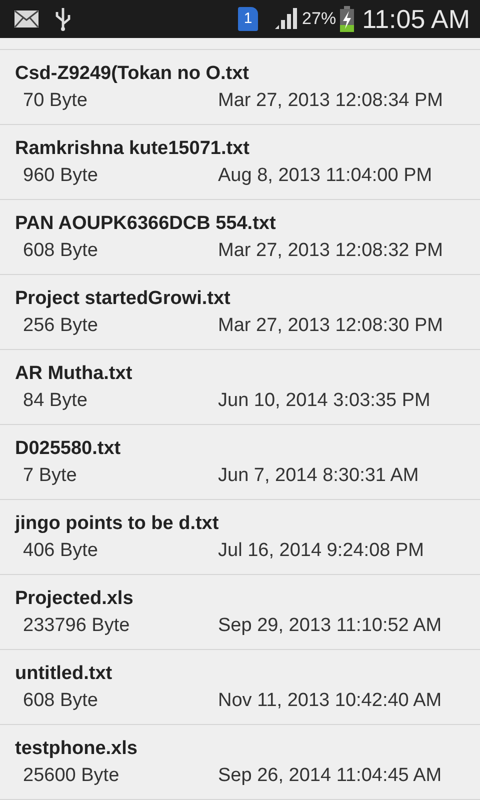 The height and width of the screenshot is (800, 480). Describe the element at coordinates (240, 762) in the screenshot. I see `file-item: testphone.xls 25600 Byte Sep 26, 2014 11:04:45 AM` at that location.